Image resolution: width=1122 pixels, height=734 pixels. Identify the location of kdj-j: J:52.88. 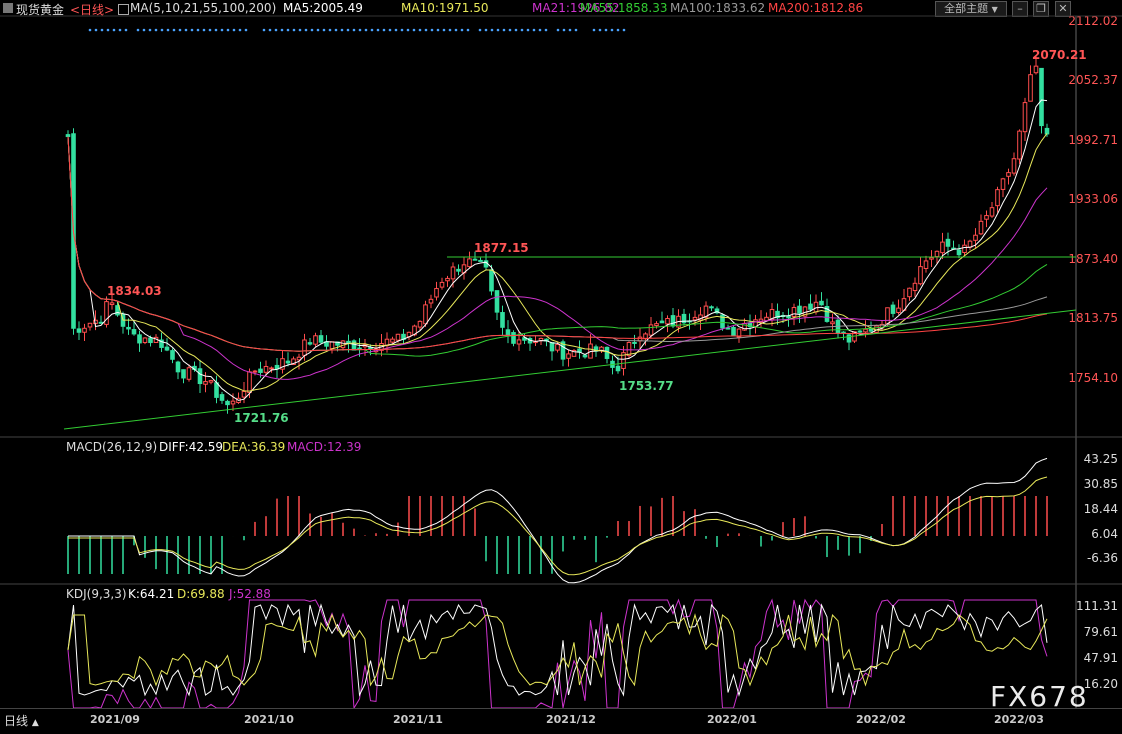
(250, 594).